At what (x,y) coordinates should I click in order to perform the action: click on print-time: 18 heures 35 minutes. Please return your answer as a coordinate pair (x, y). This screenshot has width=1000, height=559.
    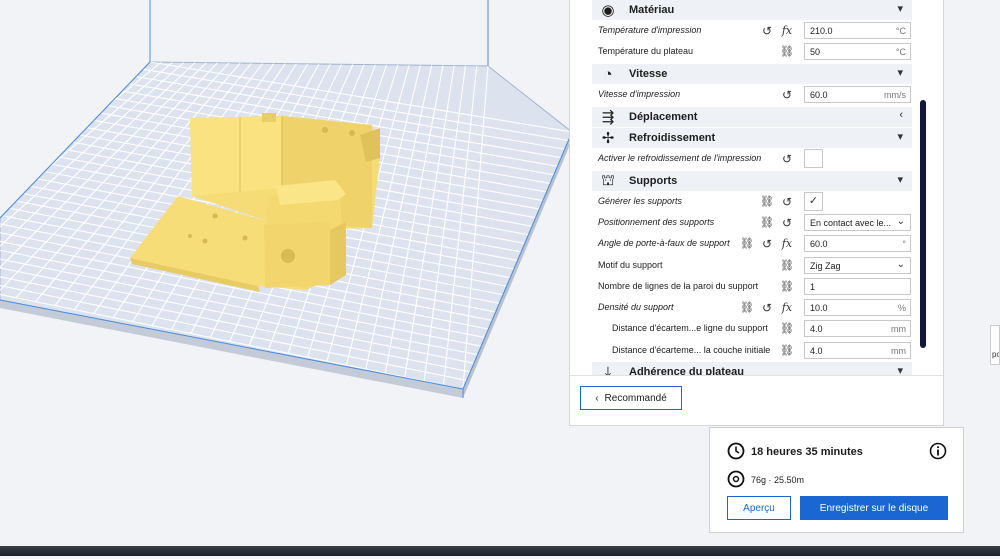
    Looking at the image, I should click on (807, 452).